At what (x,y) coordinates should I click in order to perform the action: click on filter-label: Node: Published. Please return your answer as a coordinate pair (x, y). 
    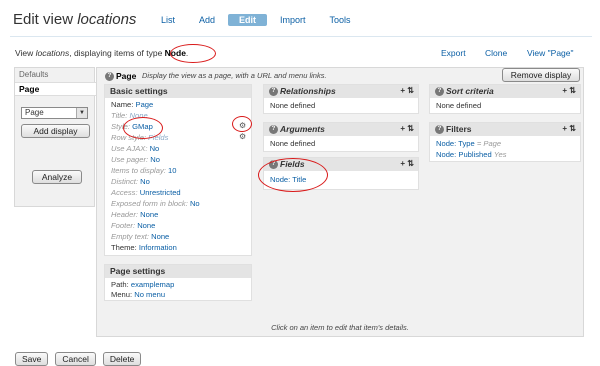
    Looking at the image, I should click on (464, 154).